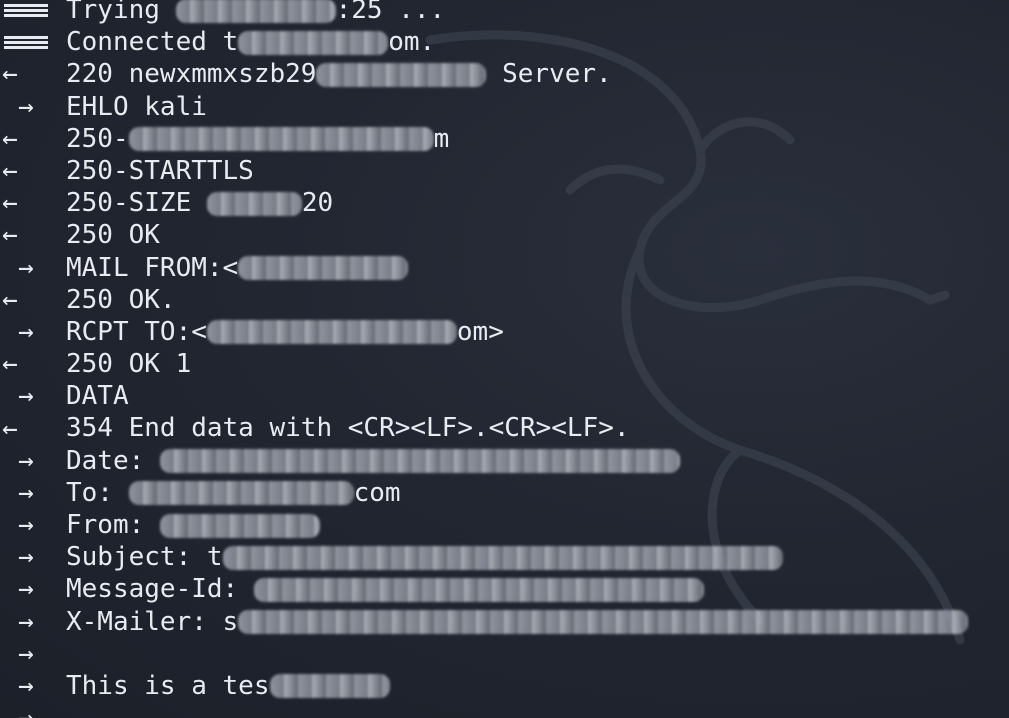  What do you see at coordinates (152, 42) in the screenshot?
I see `line-text-before: Connected t` at bounding box center [152, 42].